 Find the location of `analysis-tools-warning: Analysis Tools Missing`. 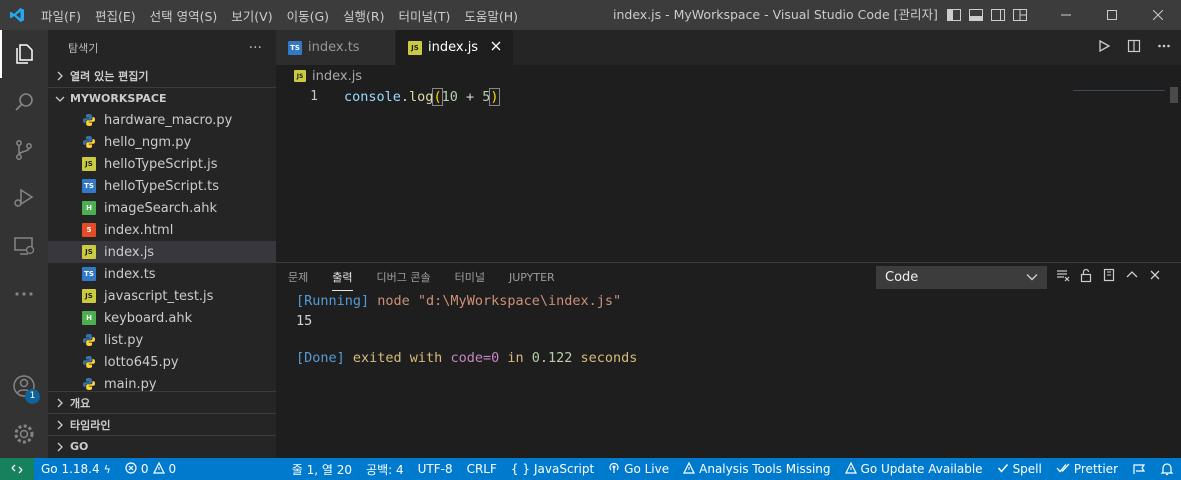

analysis-tools-warning: Analysis Tools Missing is located at coordinates (756, 469).